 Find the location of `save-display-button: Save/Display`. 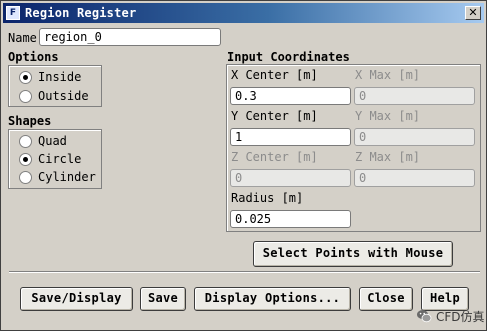

save-display-button: Save/Display is located at coordinates (76, 299).